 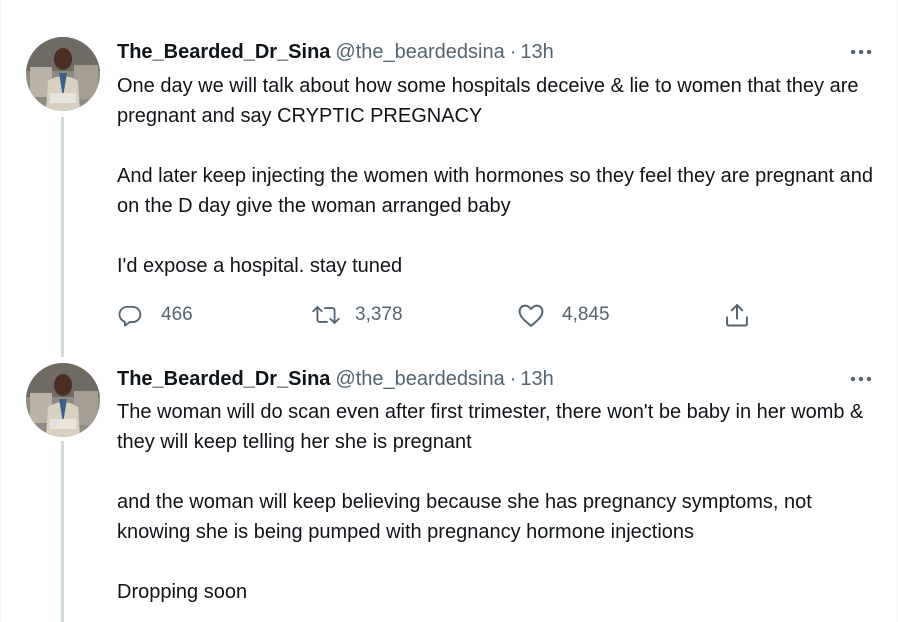 What do you see at coordinates (130, 316) in the screenshot?
I see `reply-icon` at bounding box center [130, 316].